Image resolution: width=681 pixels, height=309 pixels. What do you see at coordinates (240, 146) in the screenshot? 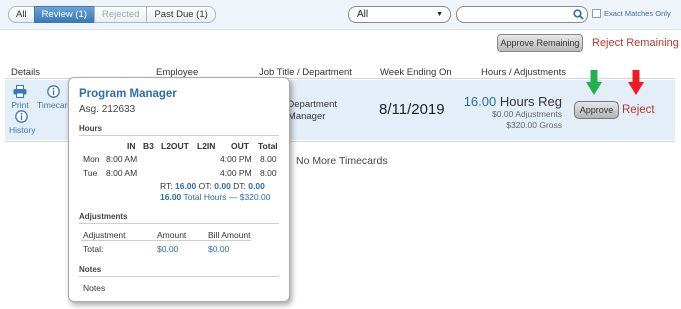
I see `hours-header-out: OUT` at bounding box center [240, 146].